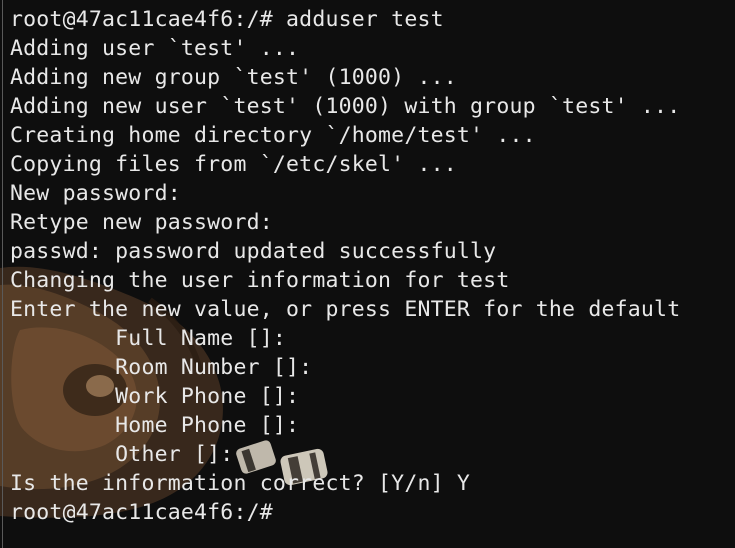  Describe the element at coordinates (122, 454) in the screenshot. I see `terminal-line-prompt-field: Other []:` at that location.